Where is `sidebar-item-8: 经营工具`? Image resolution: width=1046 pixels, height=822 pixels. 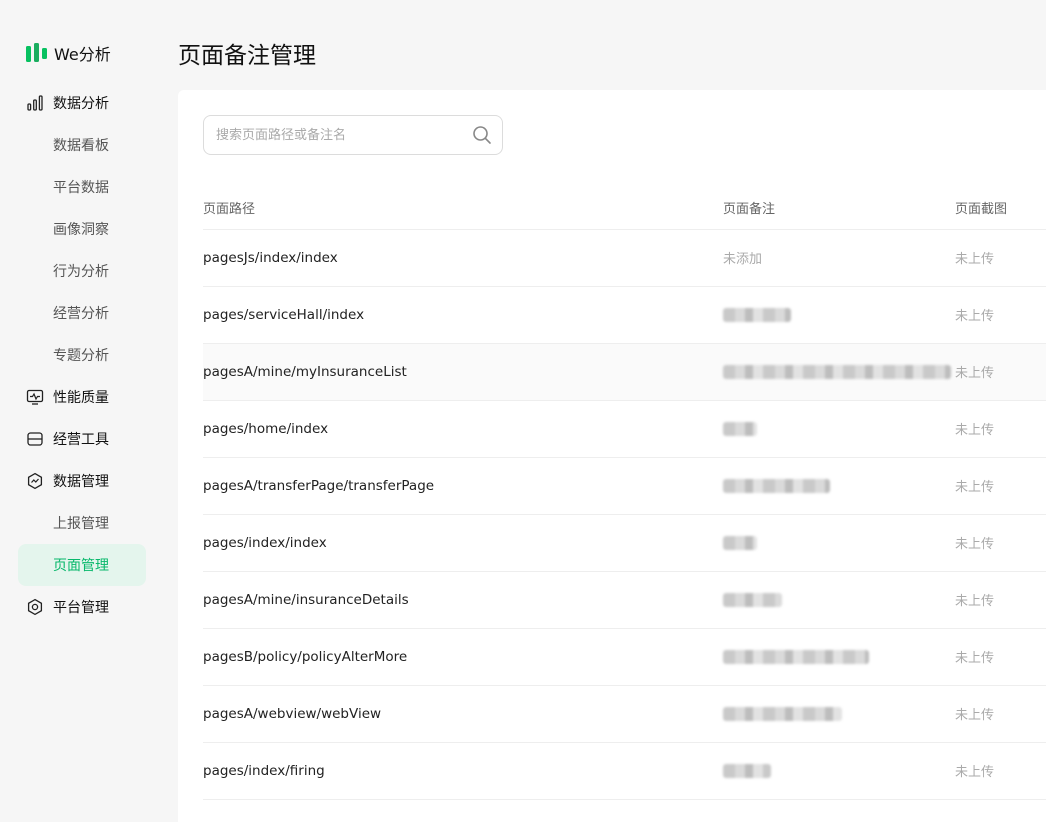
sidebar-item-8: 经营工具 is located at coordinates (82, 439).